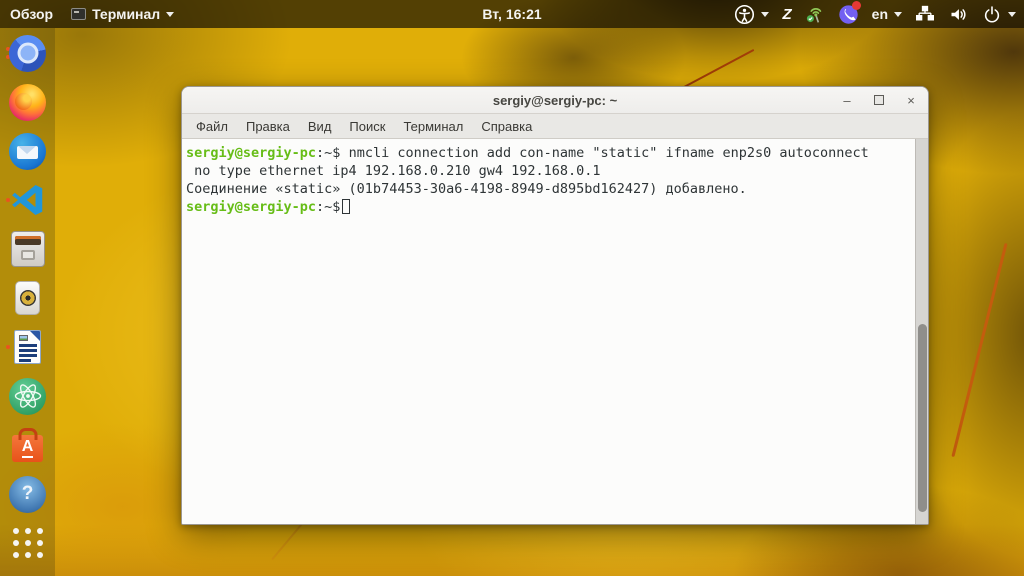  I want to click on libreoffice-writer-icon, so click(27, 347).